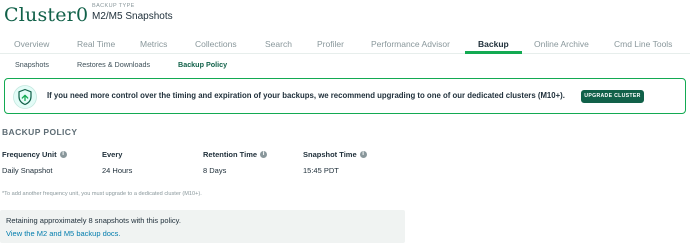 This screenshot has width=690, height=246. Describe the element at coordinates (202, 64) in the screenshot. I see `subtab-backup-policy: Backup Policy` at that location.